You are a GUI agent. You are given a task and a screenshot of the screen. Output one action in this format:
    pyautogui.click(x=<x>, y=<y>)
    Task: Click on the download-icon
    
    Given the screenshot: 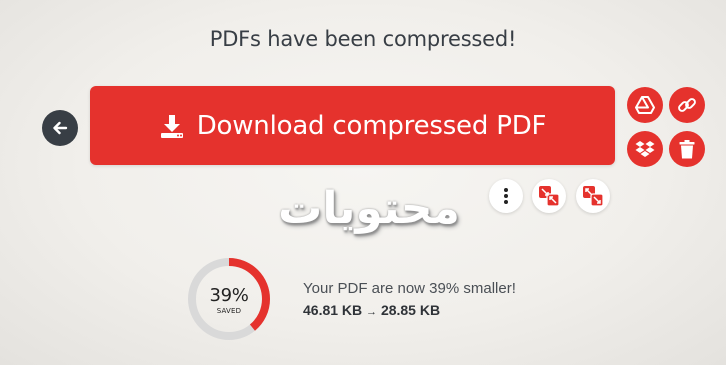 What is the action you would take?
    pyautogui.click(x=172, y=126)
    